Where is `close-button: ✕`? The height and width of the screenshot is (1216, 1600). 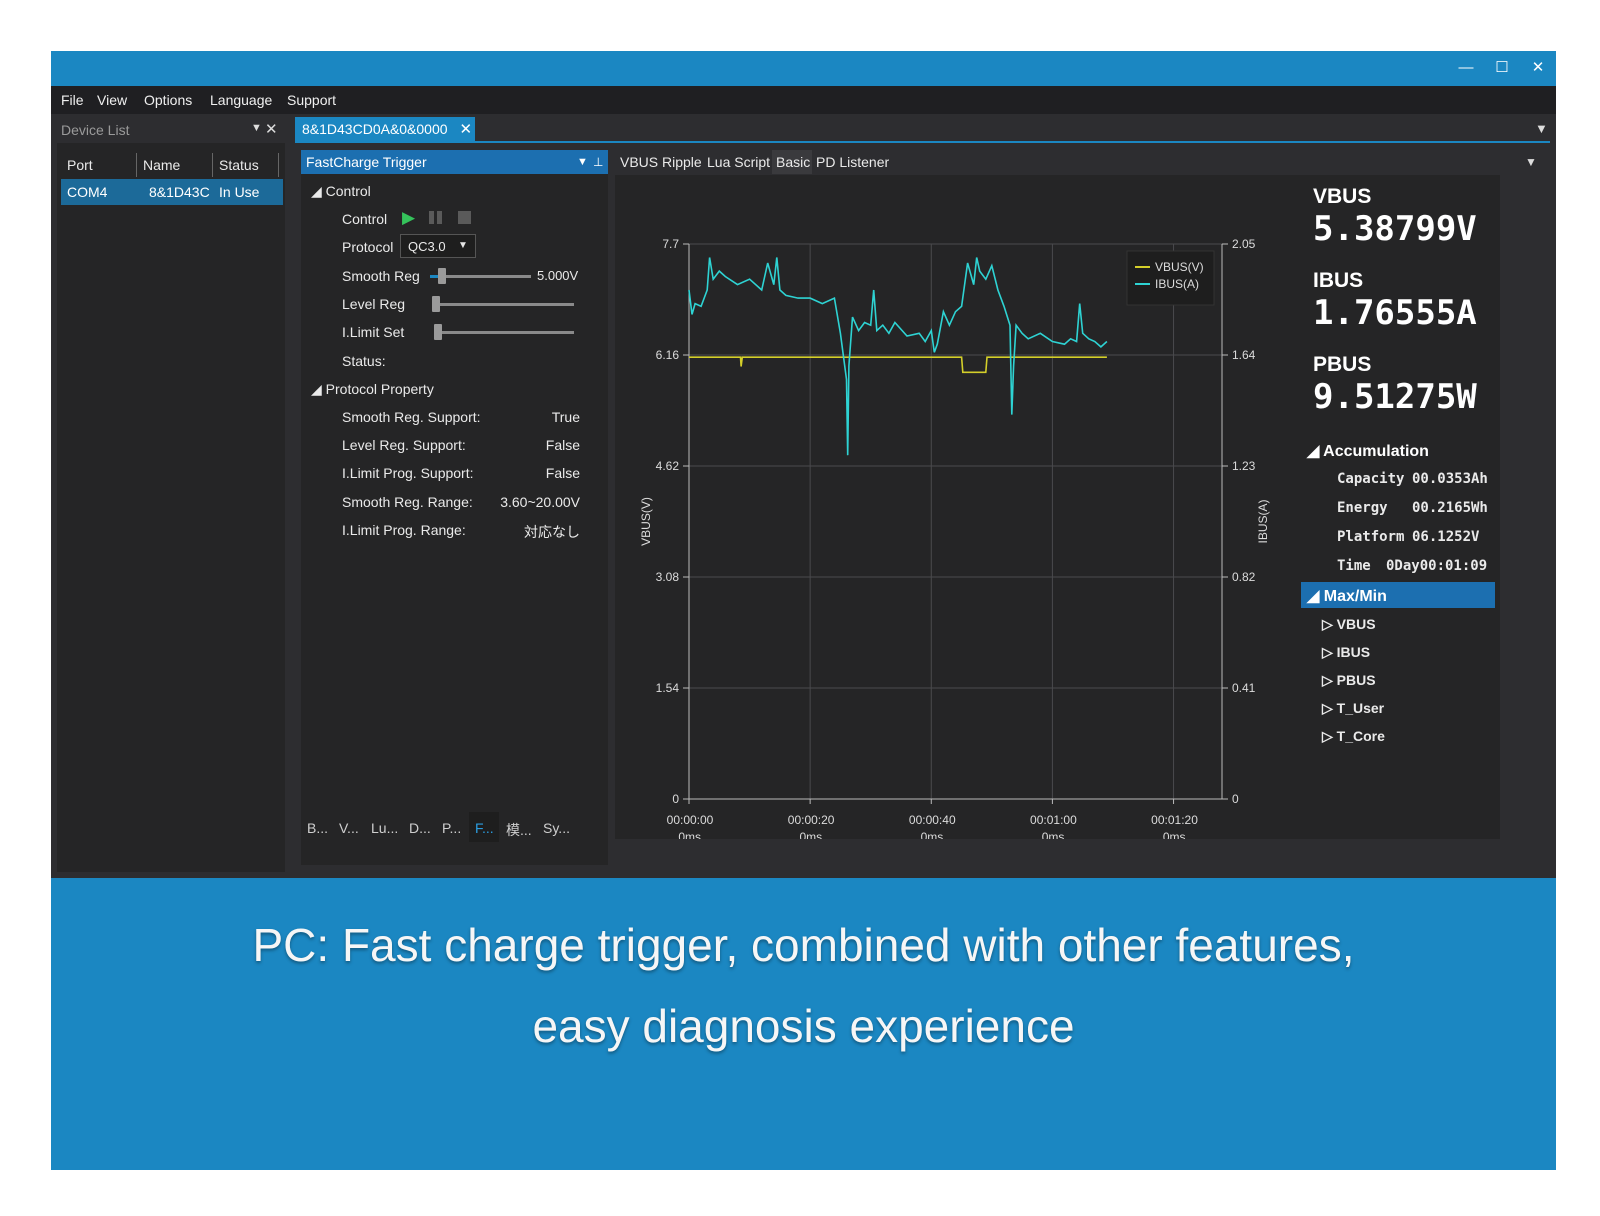 close-button: ✕ is located at coordinates (1538, 68).